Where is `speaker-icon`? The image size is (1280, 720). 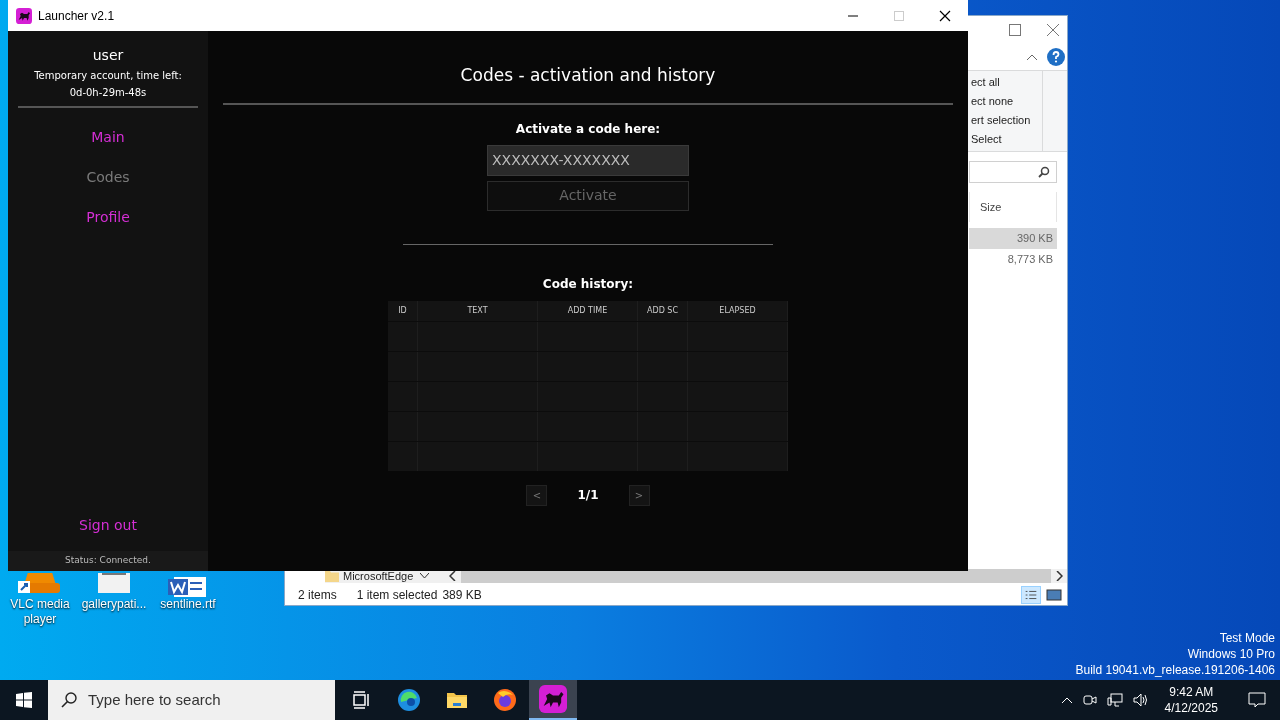 speaker-icon is located at coordinates (1140, 700).